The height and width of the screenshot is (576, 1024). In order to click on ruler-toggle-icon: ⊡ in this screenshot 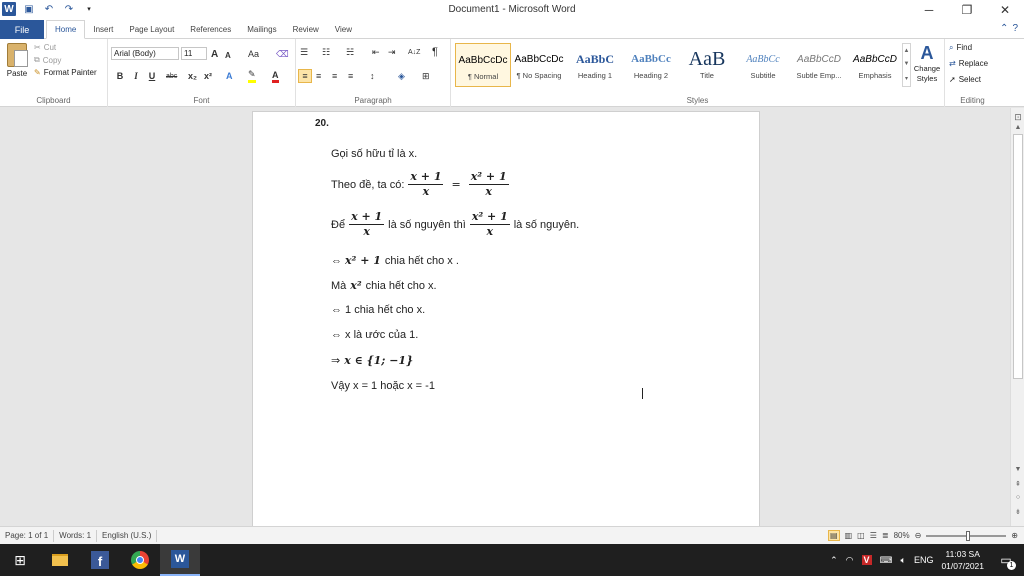, I will do `click(1017, 117)`.